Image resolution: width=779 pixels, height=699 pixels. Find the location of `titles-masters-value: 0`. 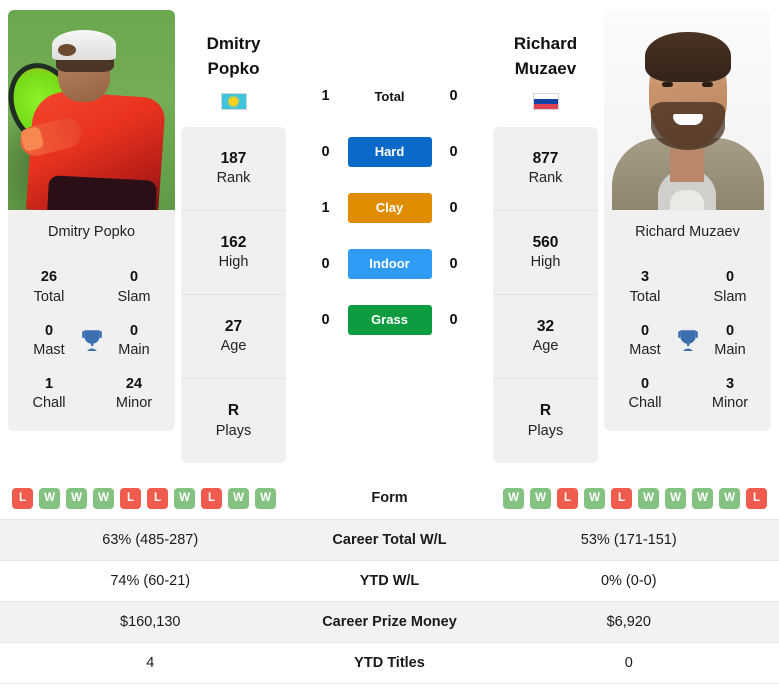

titles-masters-value: 0 is located at coordinates (49, 330).